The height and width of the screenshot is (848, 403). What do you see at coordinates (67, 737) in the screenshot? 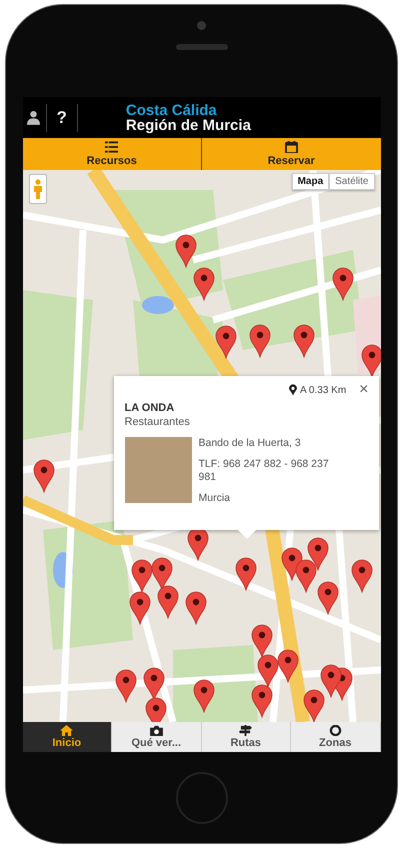
I see `bottom-tab: Inicio` at bounding box center [67, 737].